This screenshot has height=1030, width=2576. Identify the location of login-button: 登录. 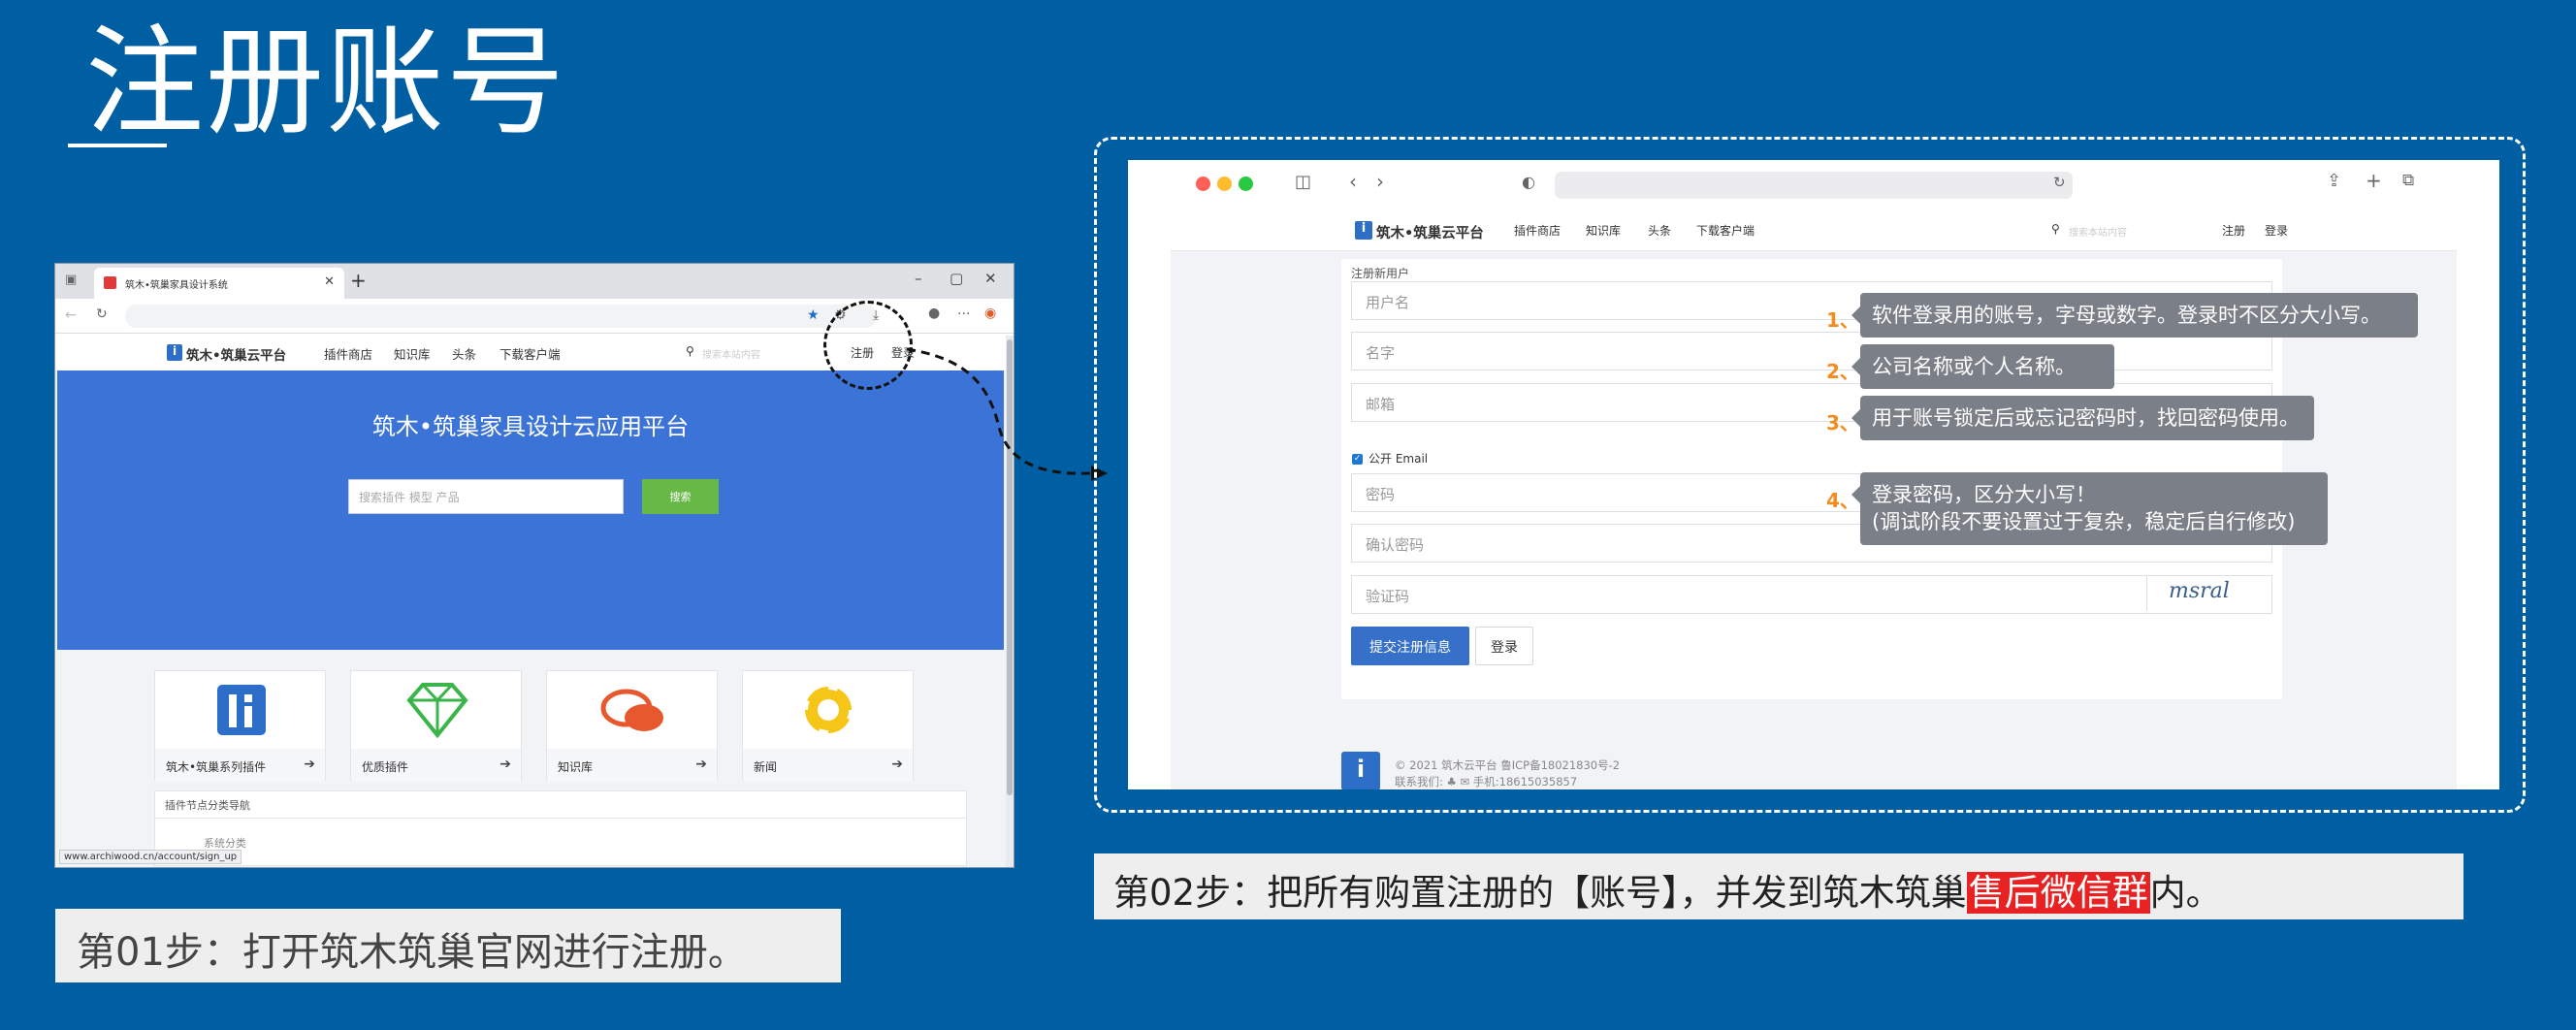
(1504, 646).